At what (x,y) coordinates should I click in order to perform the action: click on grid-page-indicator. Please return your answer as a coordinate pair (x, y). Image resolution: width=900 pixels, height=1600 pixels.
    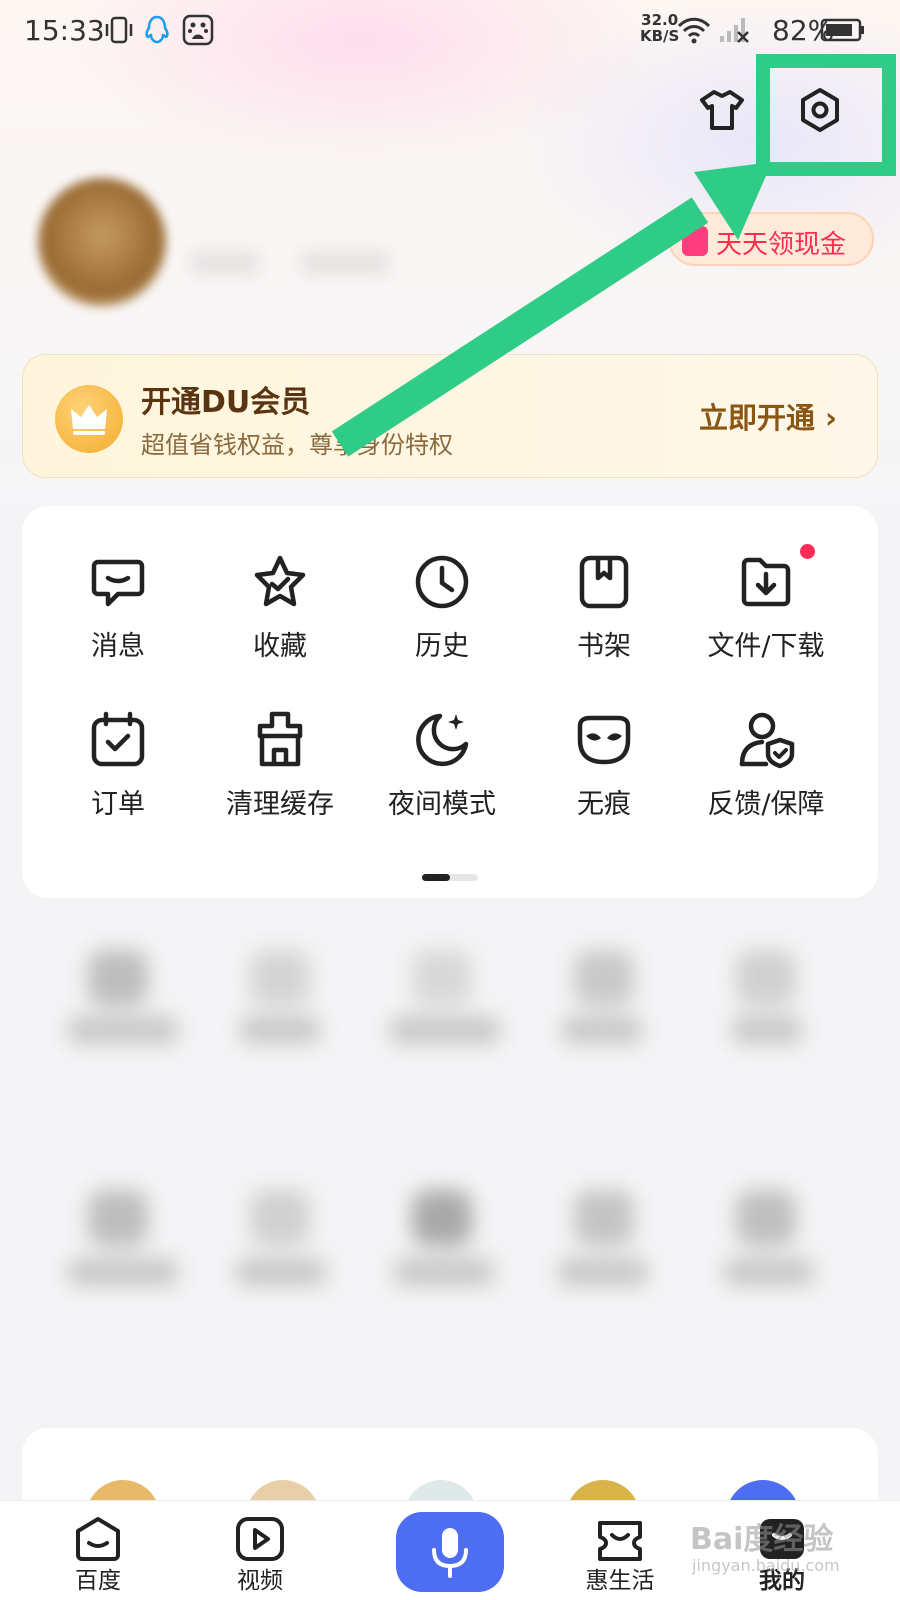
    Looking at the image, I should click on (450, 877).